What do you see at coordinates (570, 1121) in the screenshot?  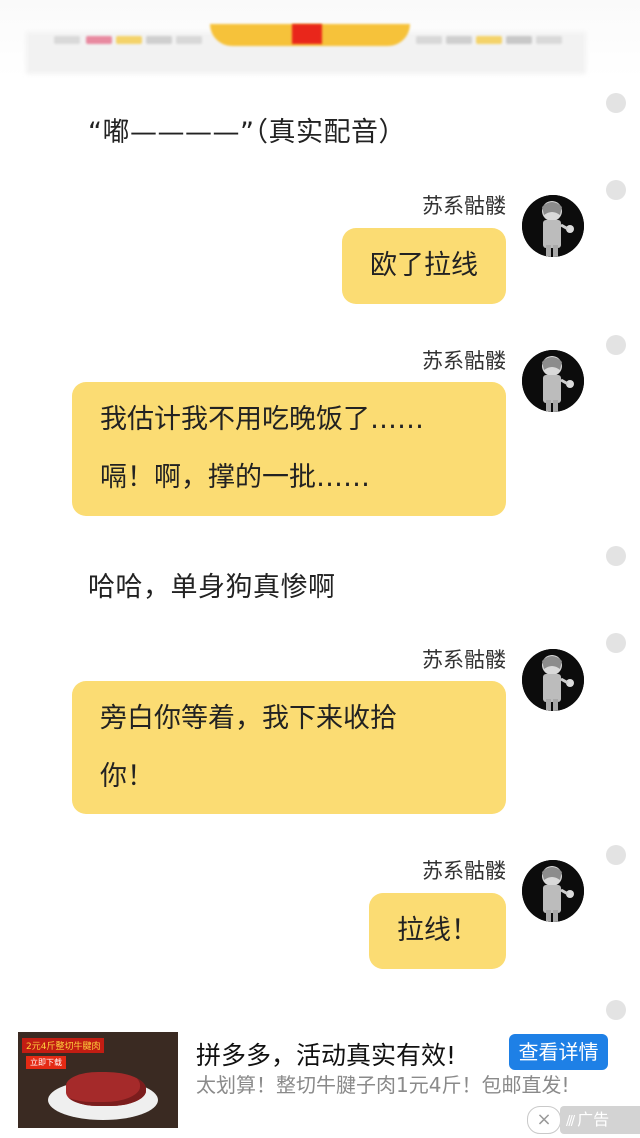 I see `ad-logo-icon: ///` at bounding box center [570, 1121].